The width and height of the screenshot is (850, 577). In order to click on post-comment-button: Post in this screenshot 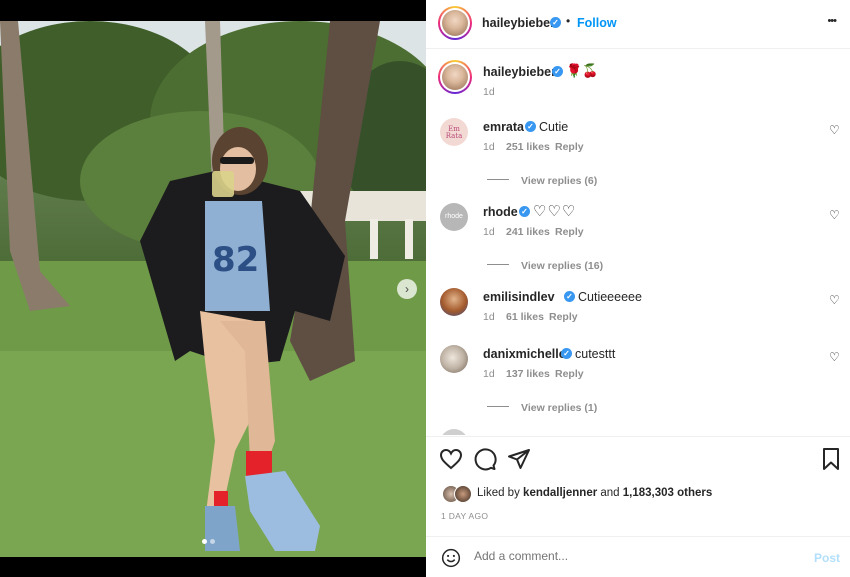, I will do `click(827, 558)`.